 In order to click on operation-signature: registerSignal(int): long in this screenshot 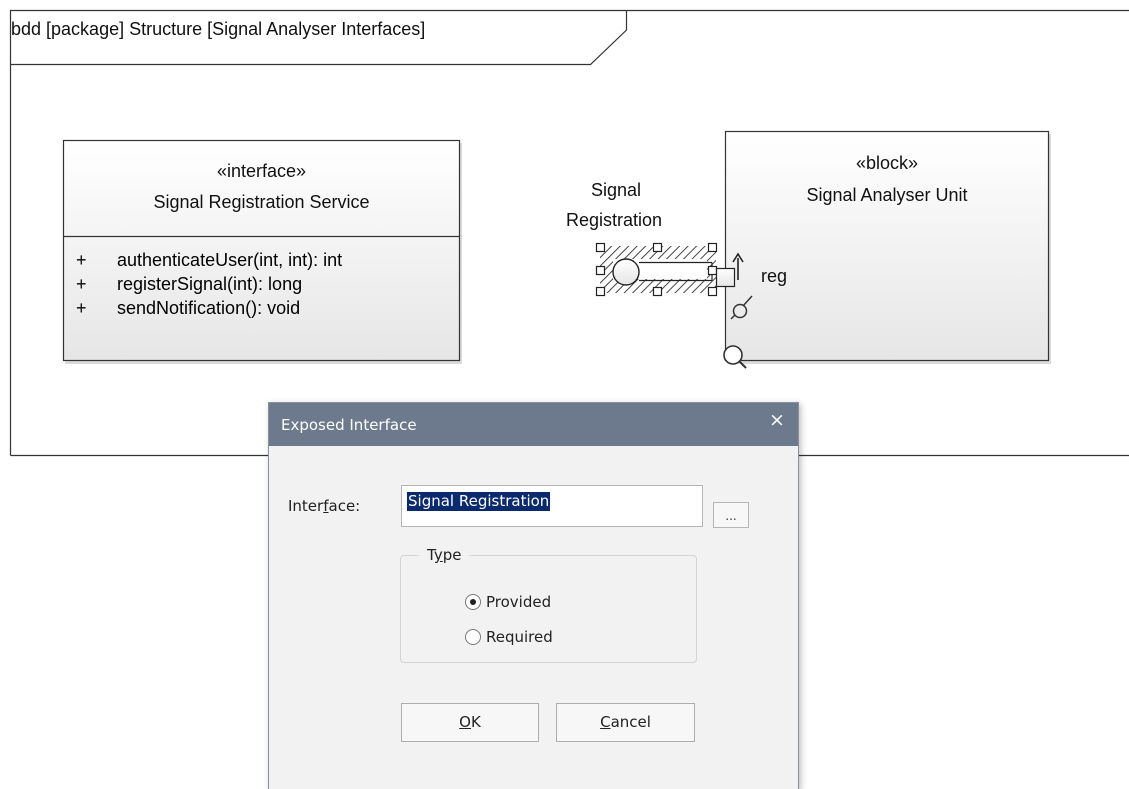, I will do `click(209, 284)`.